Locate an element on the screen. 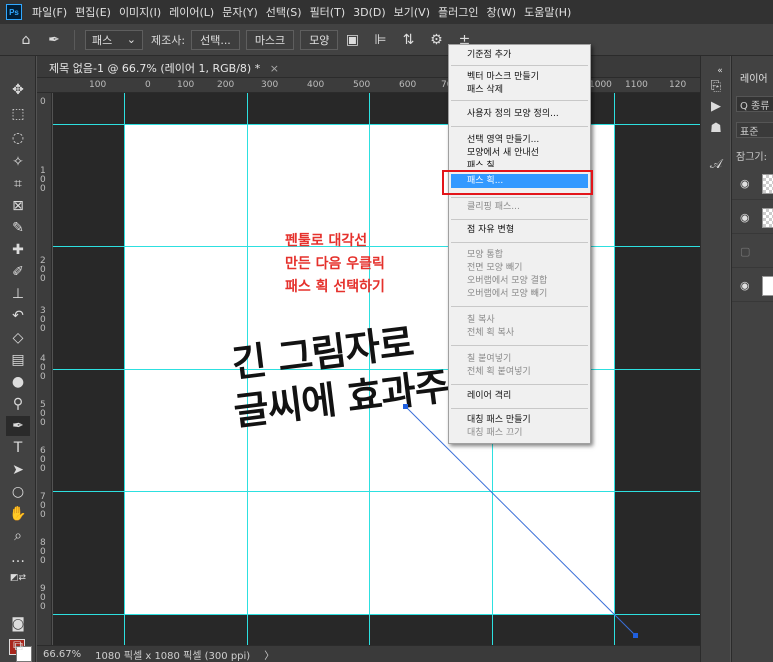  quick-mask-icon: ◙ is located at coordinates (18, 624).